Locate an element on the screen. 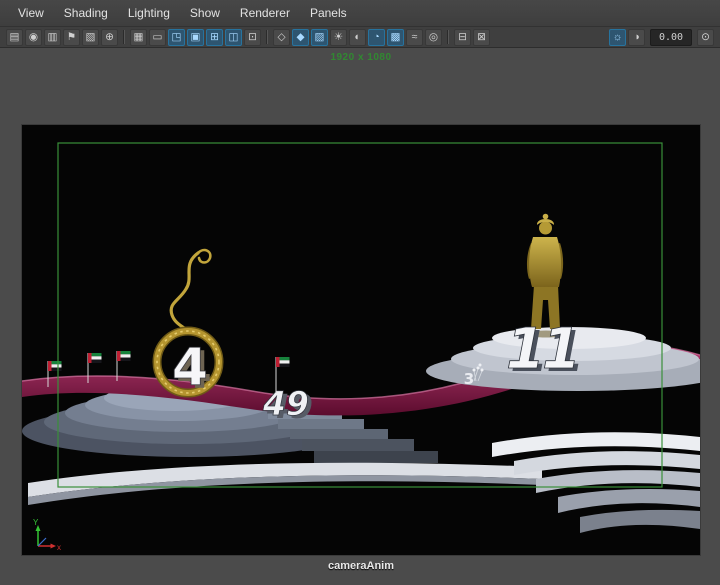 This screenshot has width=720, height=585. film-gate-icon: ▭ is located at coordinates (157, 37).